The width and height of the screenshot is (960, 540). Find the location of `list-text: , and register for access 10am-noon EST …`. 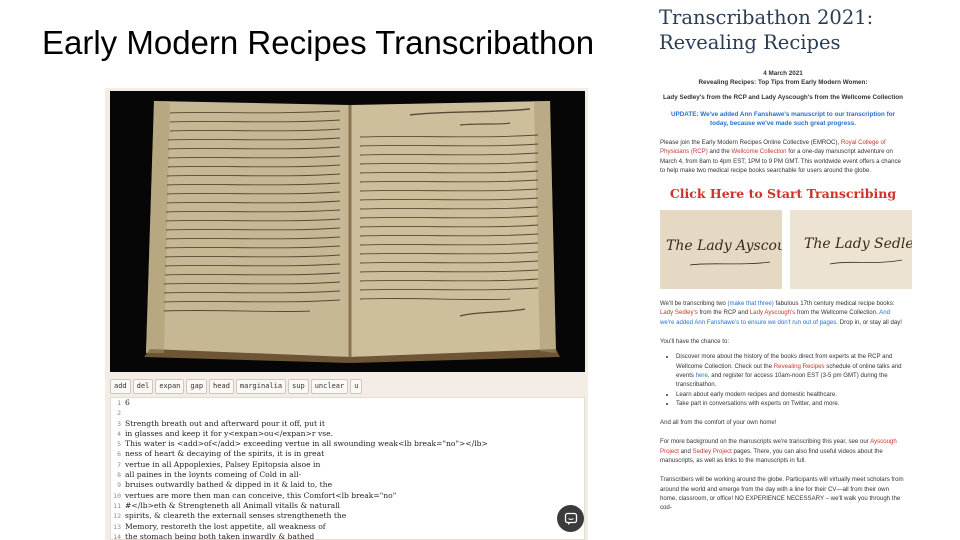

list-text: , and register for access 10am-noon EST … is located at coordinates (782, 380).